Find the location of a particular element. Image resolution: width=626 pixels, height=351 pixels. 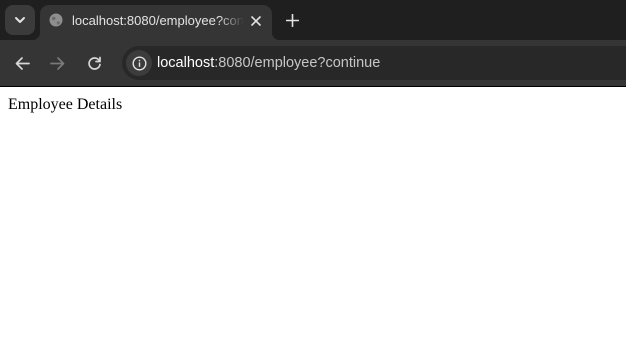

reload-button is located at coordinates (94, 63).